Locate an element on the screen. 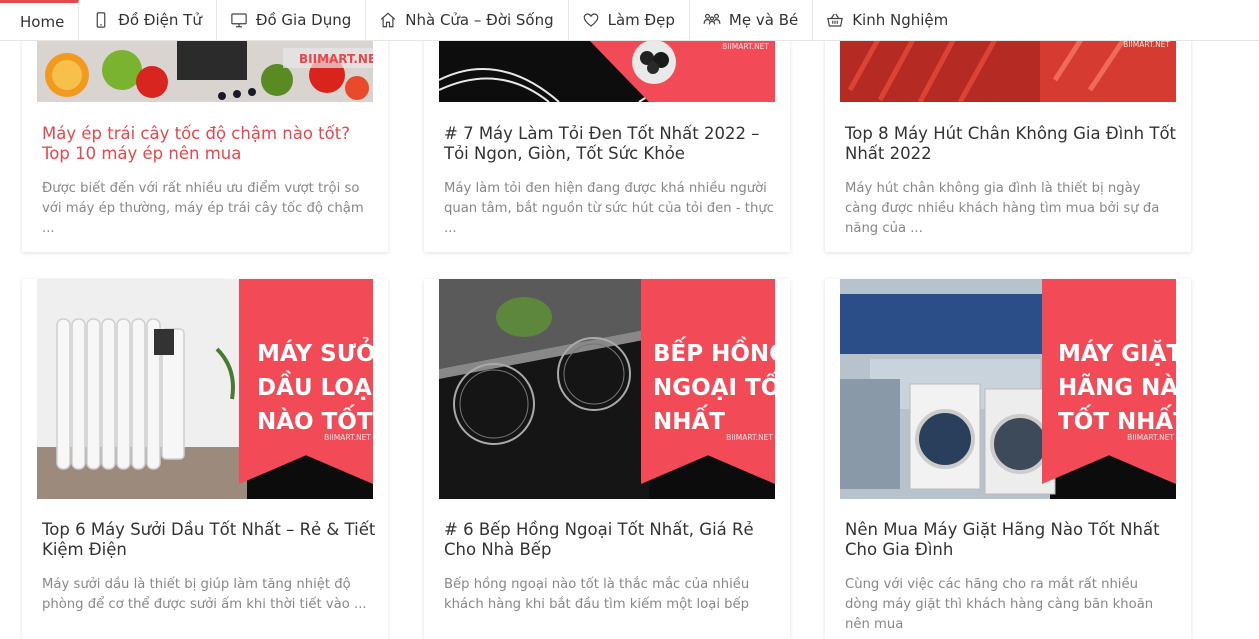 The width and height of the screenshot is (1259, 639). red-banner: BẾP HỒNG NGOẠI TỐT NHẤT BIIMART.NET is located at coordinates (708, 381).